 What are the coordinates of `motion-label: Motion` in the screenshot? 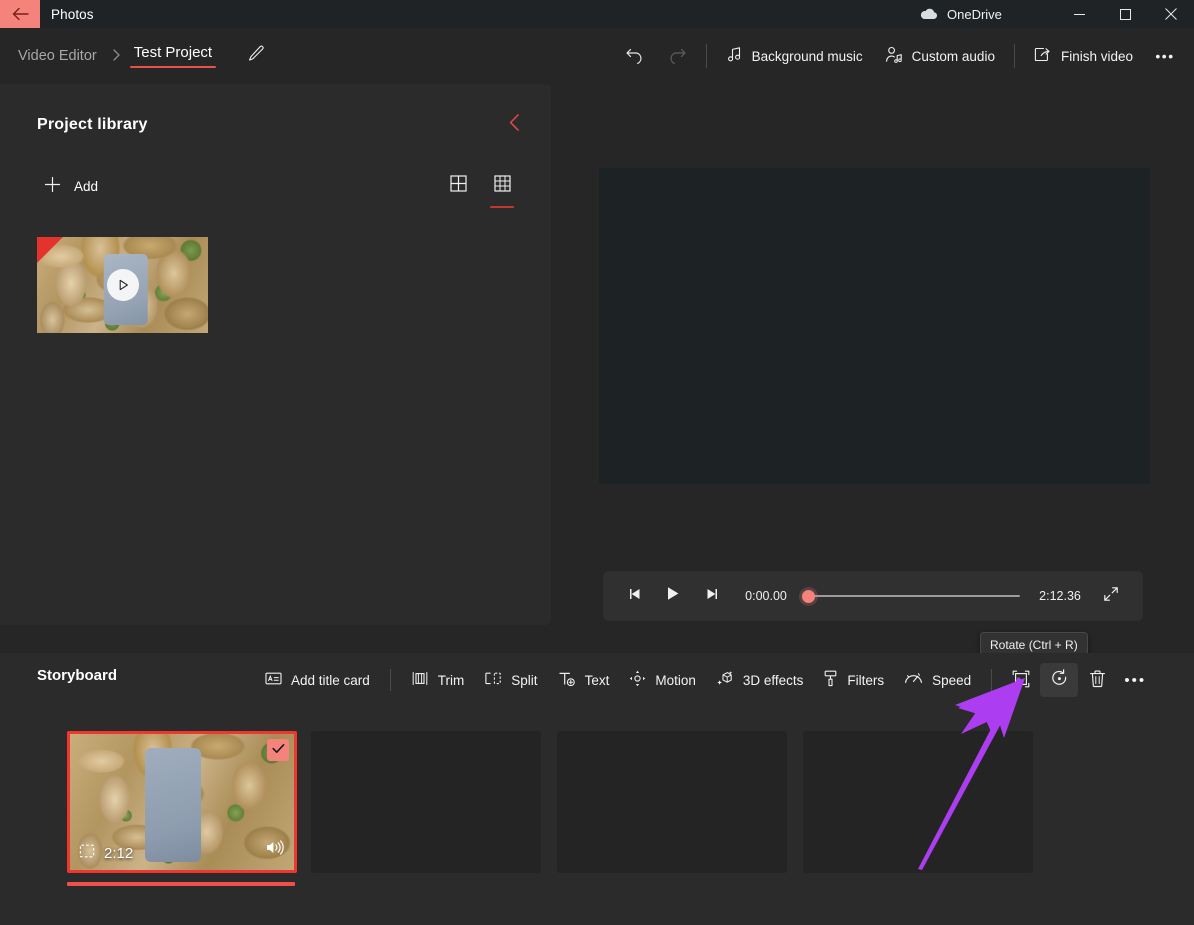 It's located at (675, 680).